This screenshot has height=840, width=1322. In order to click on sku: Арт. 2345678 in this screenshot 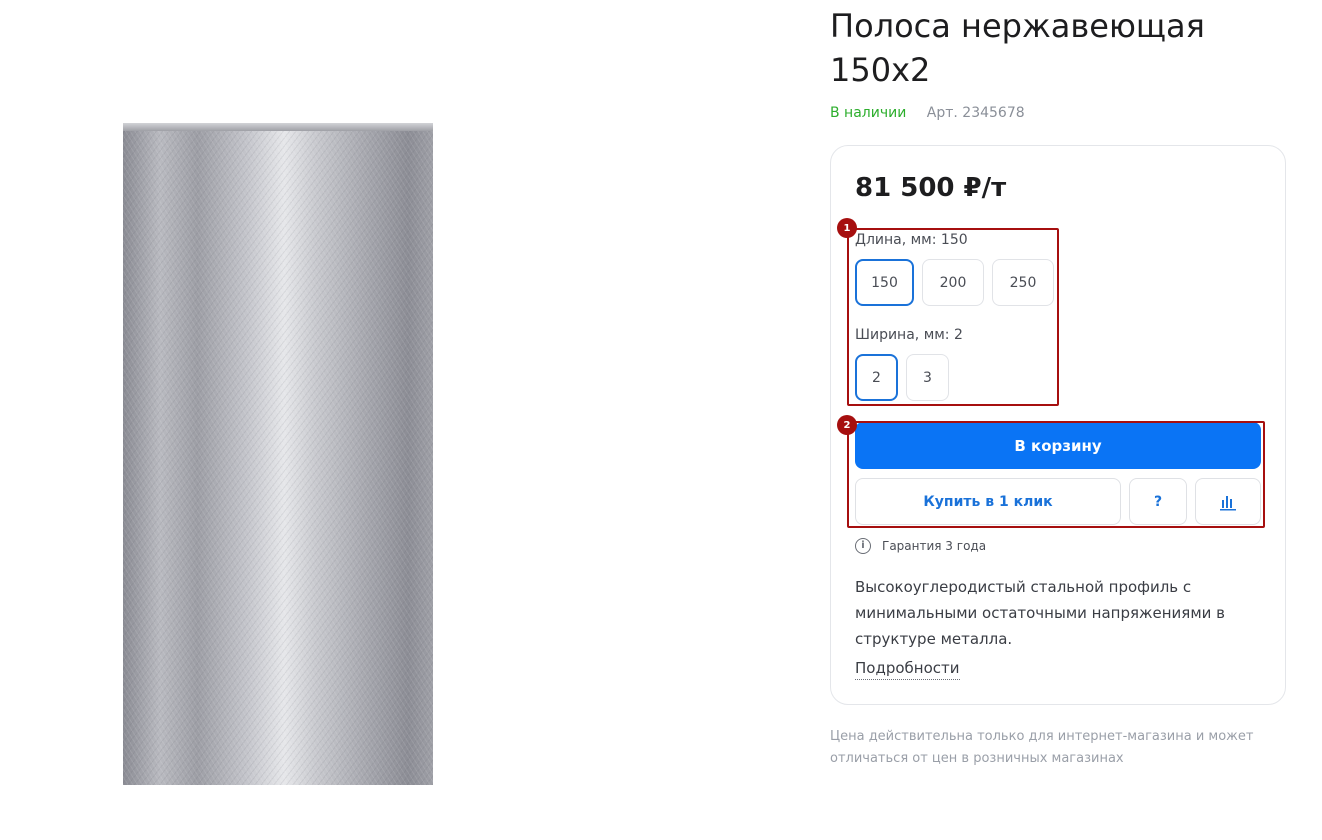, I will do `click(975, 113)`.